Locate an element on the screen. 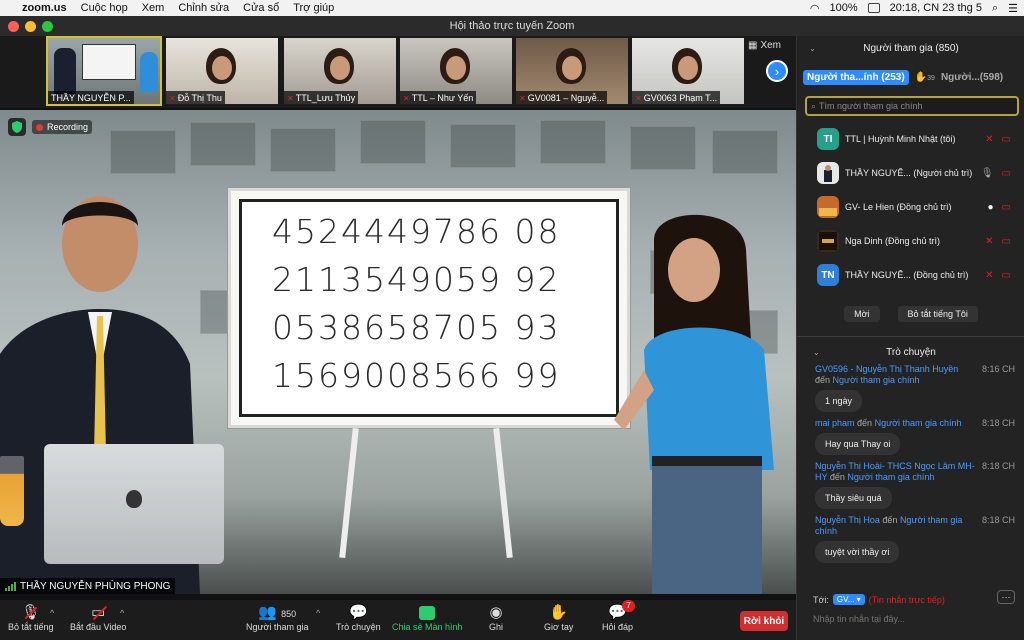  muted-mic-icon: 🎙 is located at coordinates (30, 613).